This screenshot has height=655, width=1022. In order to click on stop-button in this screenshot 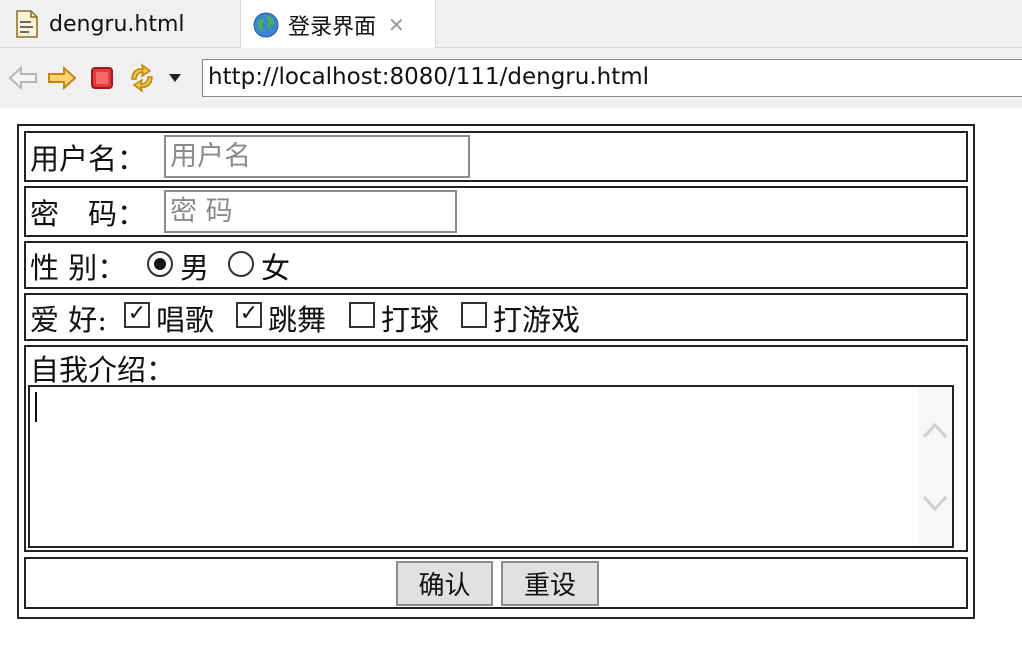, I will do `click(102, 78)`.